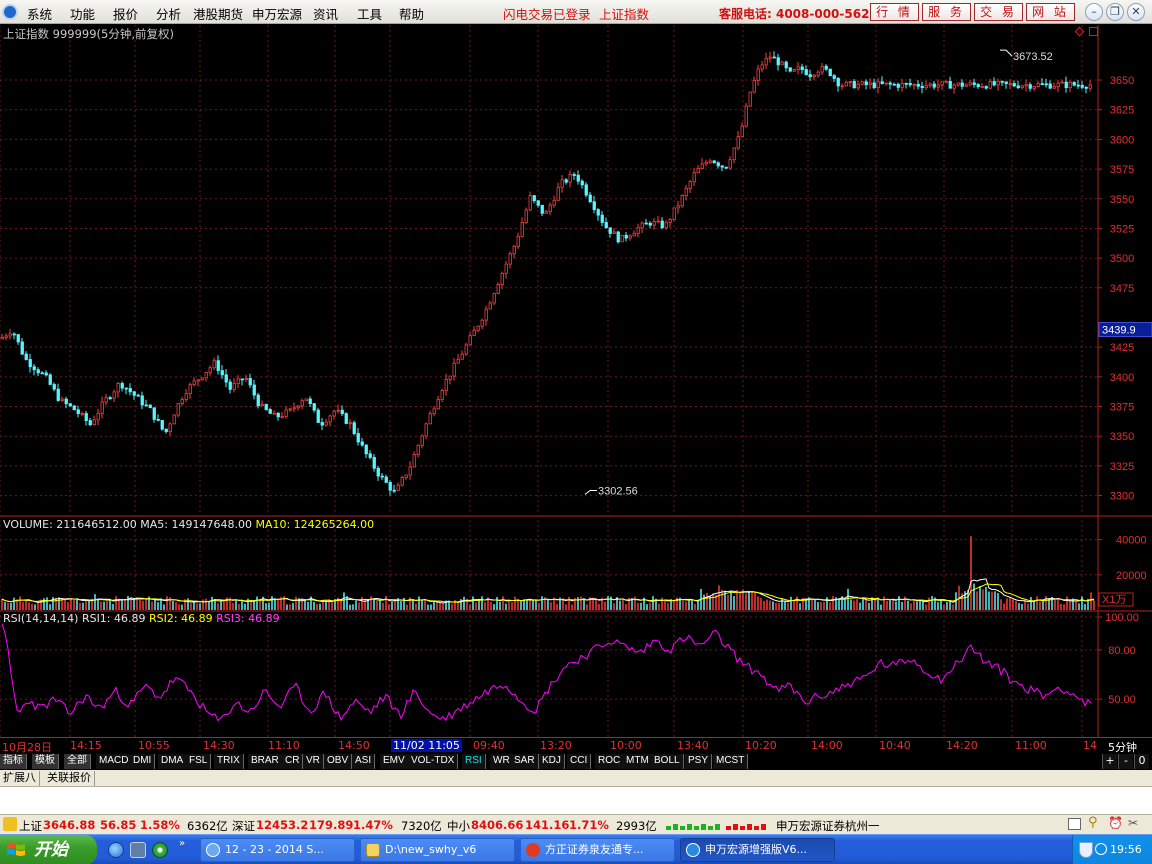 This screenshot has height=864, width=1152. What do you see at coordinates (731, 761) in the screenshot?
I see `indicator-tab-mcst: MCST` at bounding box center [731, 761].